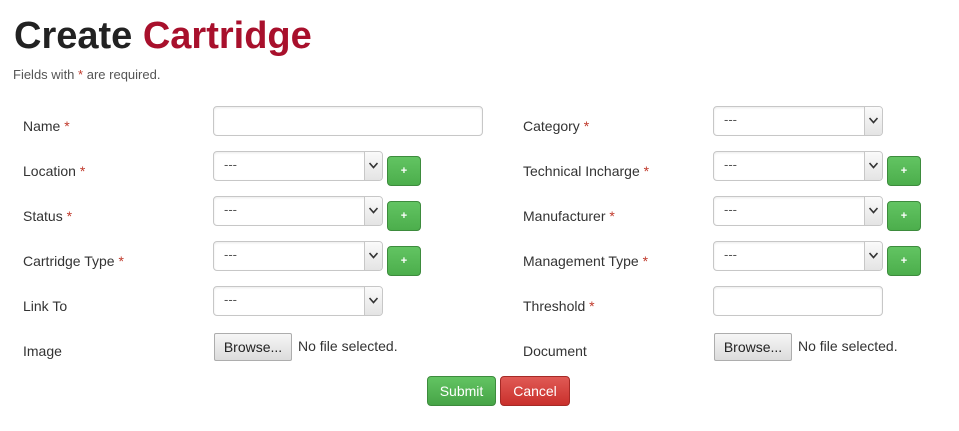 The image size is (959, 431). What do you see at coordinates (48, 216) in the screenshot?
I see `status-label: Status *` at bounding box center [48, 216].